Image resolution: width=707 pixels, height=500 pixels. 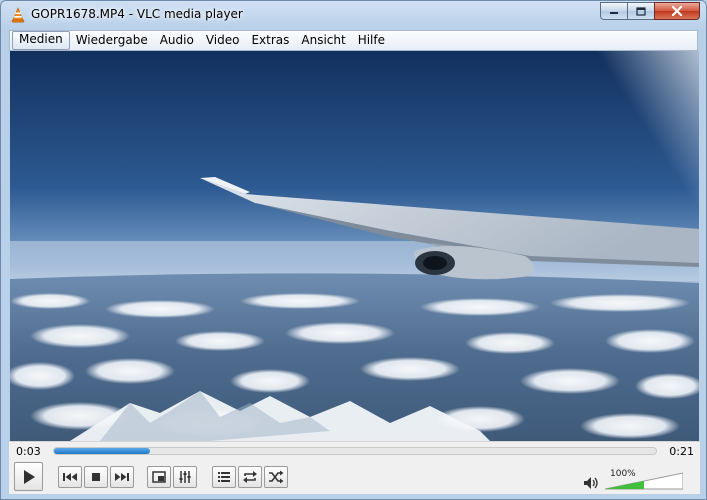 What do you see at coordinates (591, 483) in the screenshot?
I see `volume-icon` at bounding box center [591, 483].